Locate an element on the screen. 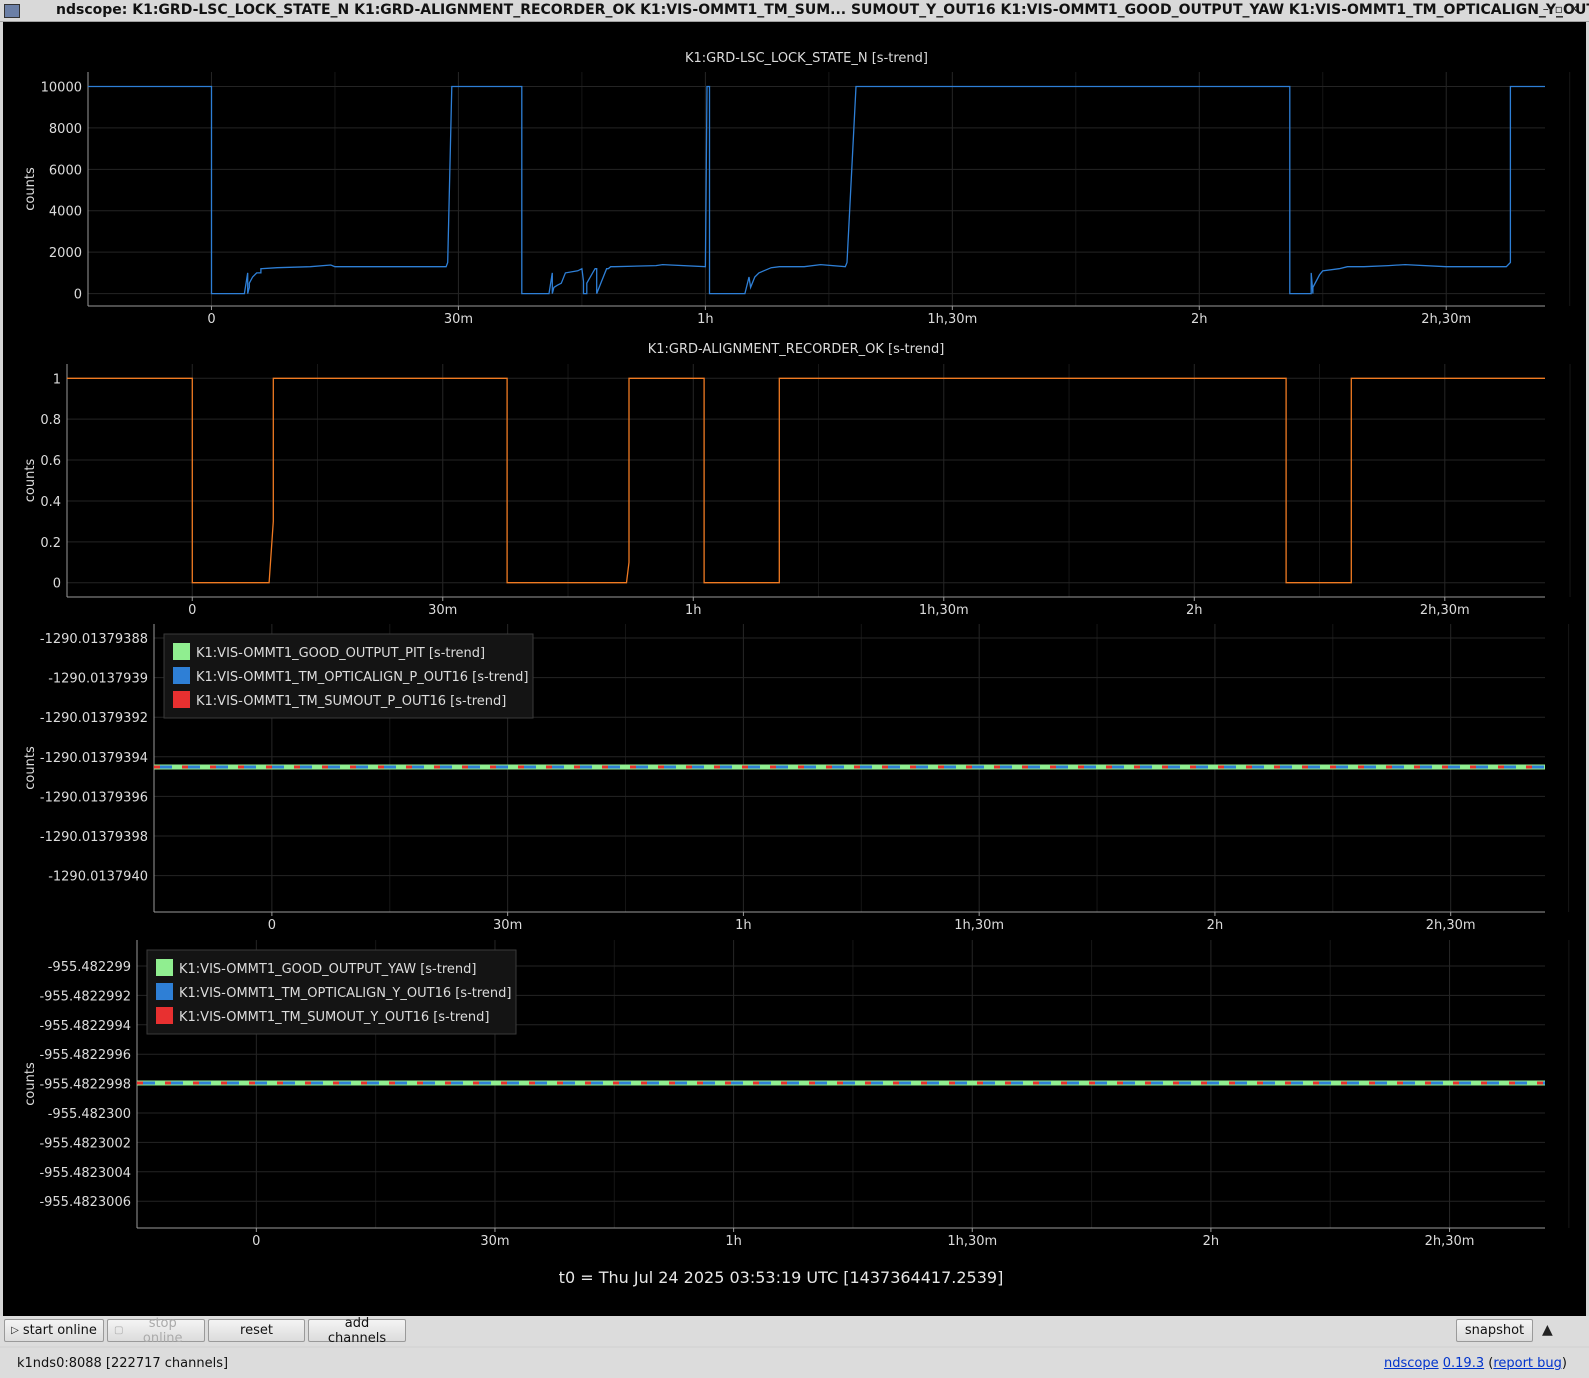 The height and width of the screenshot is (1378, 1589). y-tick-label: -955.4822996 is located at coordinates (85, 1055).